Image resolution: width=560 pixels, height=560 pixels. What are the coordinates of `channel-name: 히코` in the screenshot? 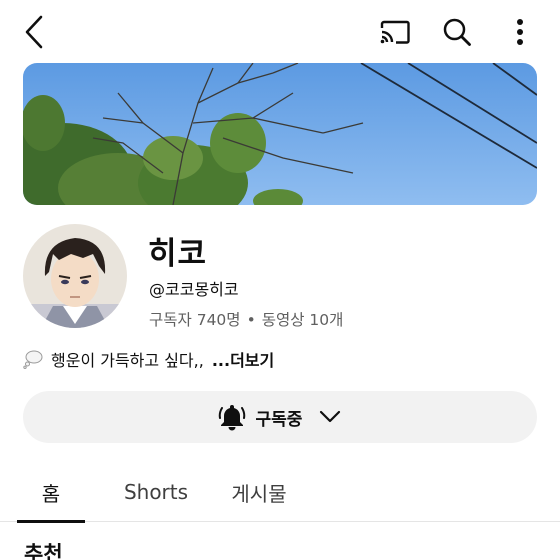 It's located at (178, 254).